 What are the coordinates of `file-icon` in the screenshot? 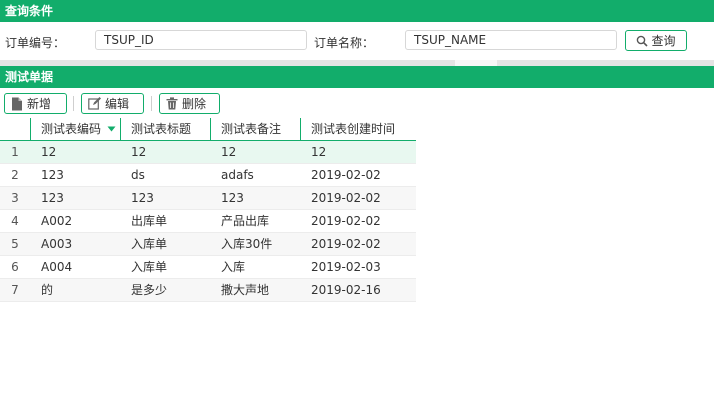 It's located at (17, 104).